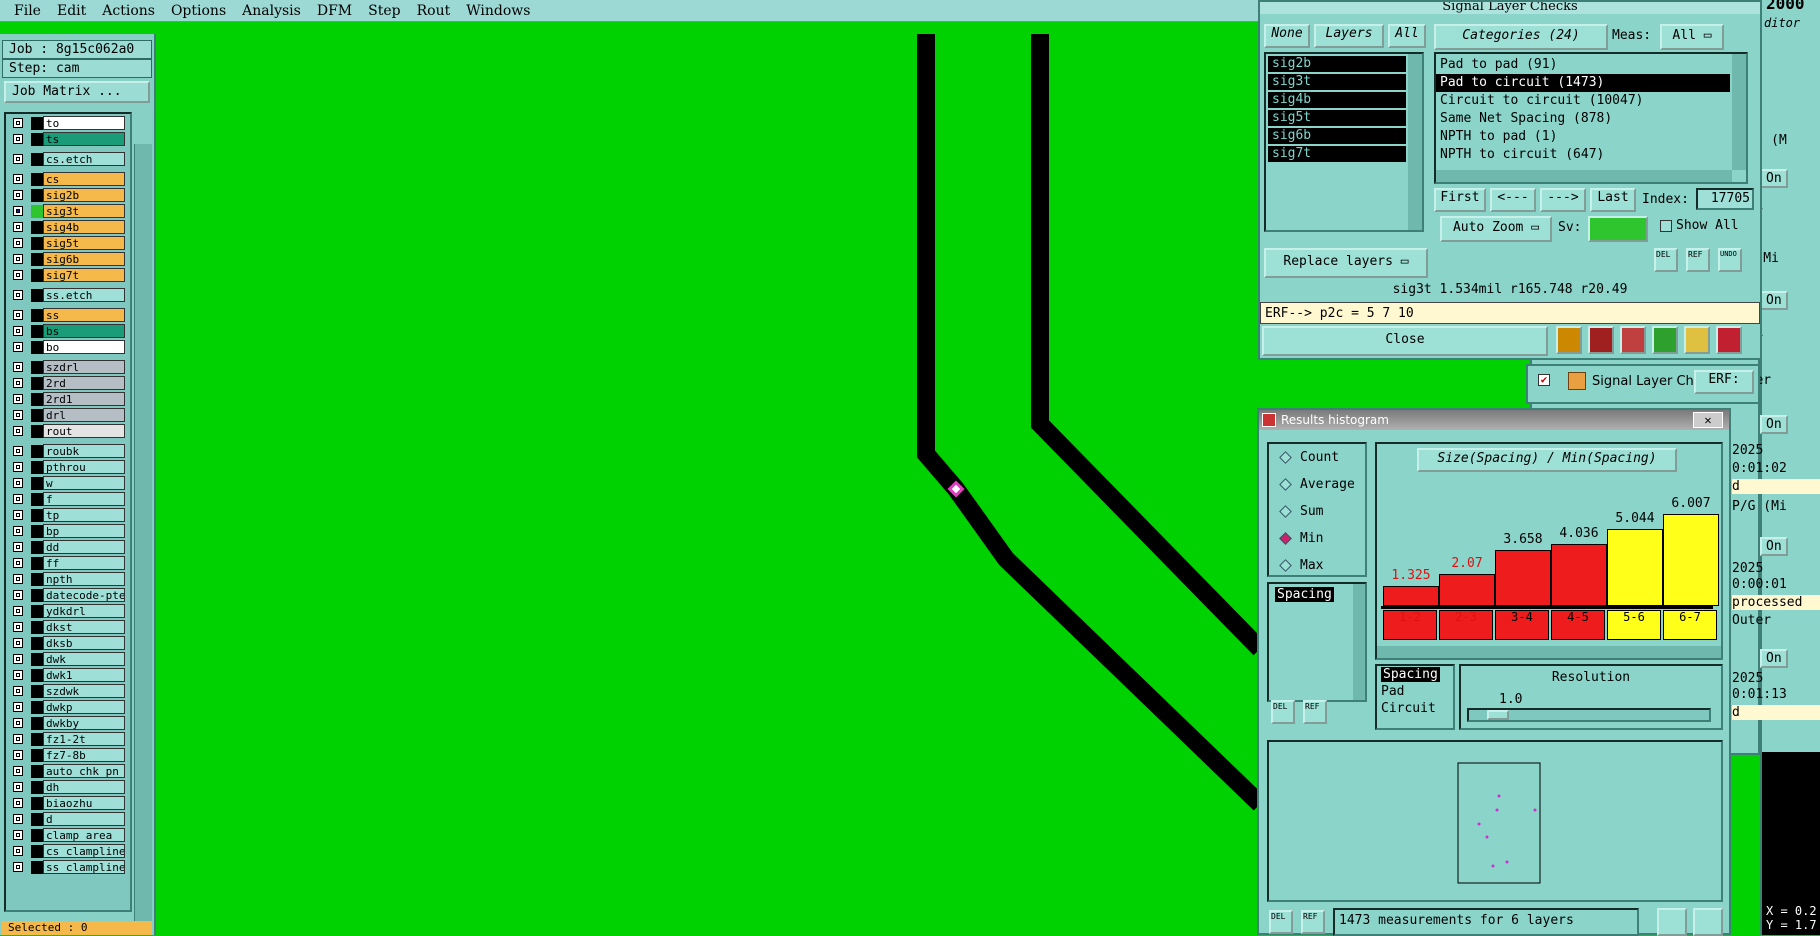  What do you see at coordinates (1544, 380) in the screenshot?
I see `checkmark-icon: ✔` at bounding box center [1544, 380].